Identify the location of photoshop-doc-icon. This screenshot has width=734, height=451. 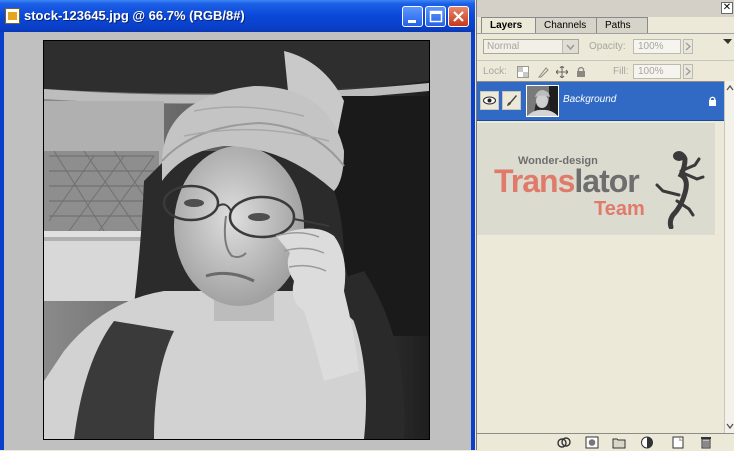
(12, 16).